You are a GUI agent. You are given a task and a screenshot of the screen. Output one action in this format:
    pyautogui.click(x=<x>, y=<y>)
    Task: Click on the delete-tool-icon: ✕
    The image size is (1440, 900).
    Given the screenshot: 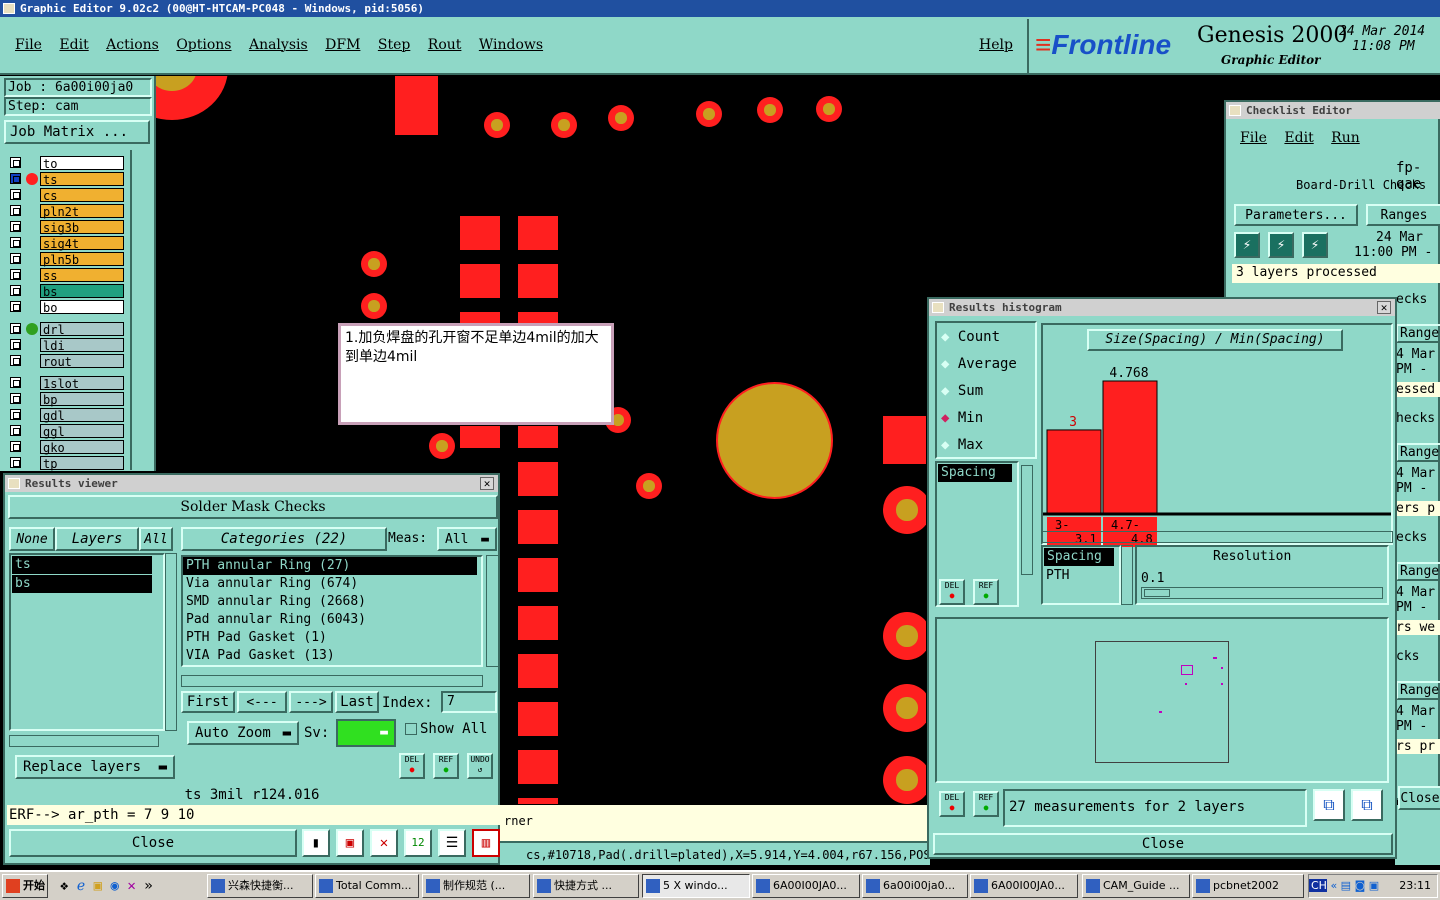 What is the action you would take?
    pyautogui.click(x=384, y=843)
    